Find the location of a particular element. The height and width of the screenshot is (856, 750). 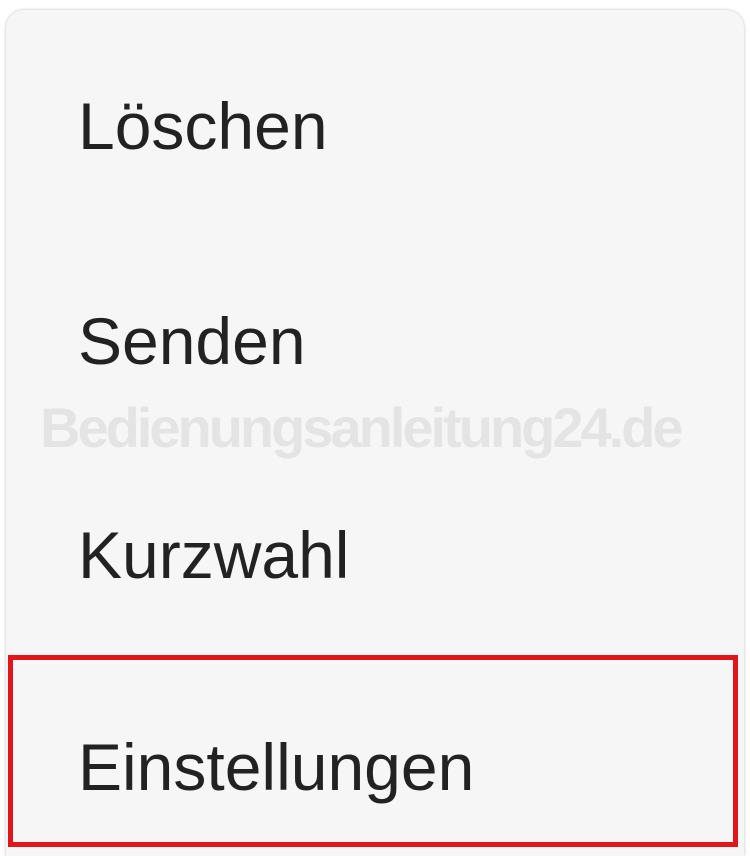

menu-item-label: Kurzwahl is located at coordinates (214, 555).